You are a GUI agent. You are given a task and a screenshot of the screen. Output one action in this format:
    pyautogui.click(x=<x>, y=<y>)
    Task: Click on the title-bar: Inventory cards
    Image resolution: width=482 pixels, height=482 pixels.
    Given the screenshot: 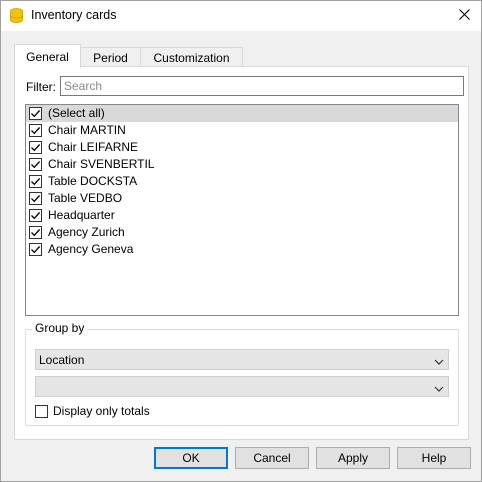 What is the action you would take?
    pyautogui.click(x=241, y=16)
    